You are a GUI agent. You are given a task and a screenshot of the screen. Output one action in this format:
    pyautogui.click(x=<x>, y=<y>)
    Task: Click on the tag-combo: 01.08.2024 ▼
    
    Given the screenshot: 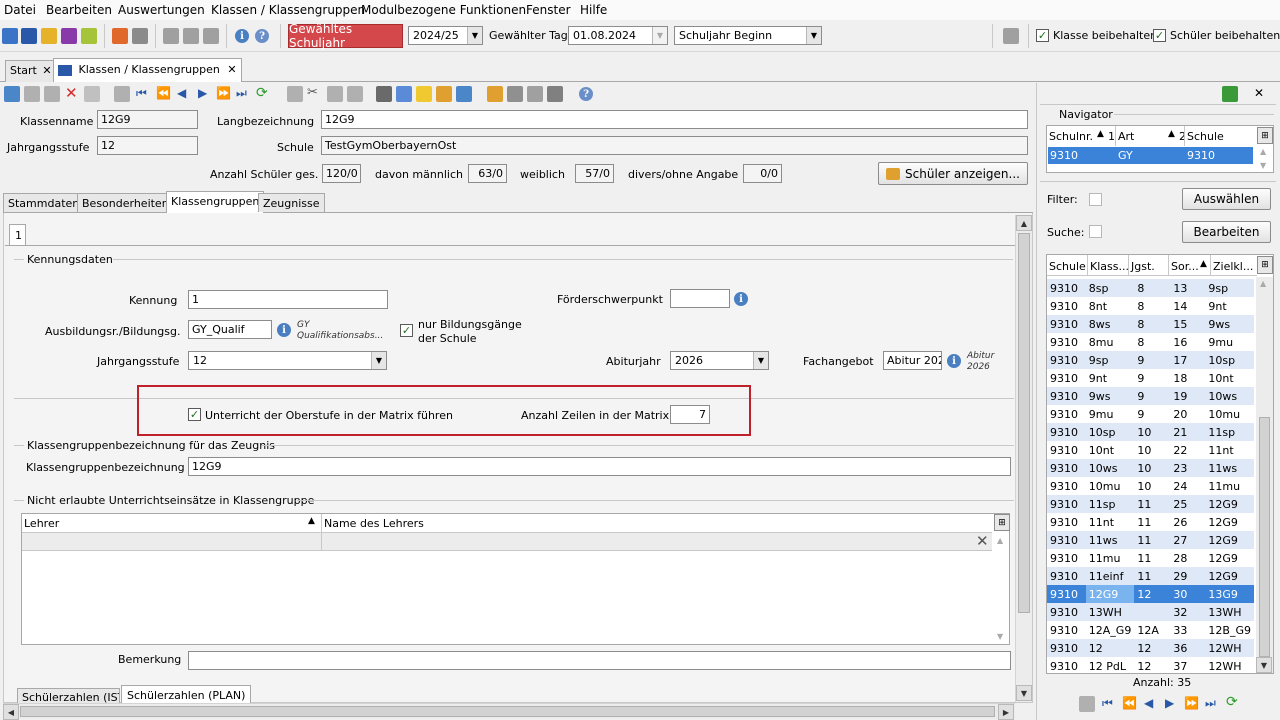 What is the action you would take?
    pyautogui.click(x=618, y=35)
    